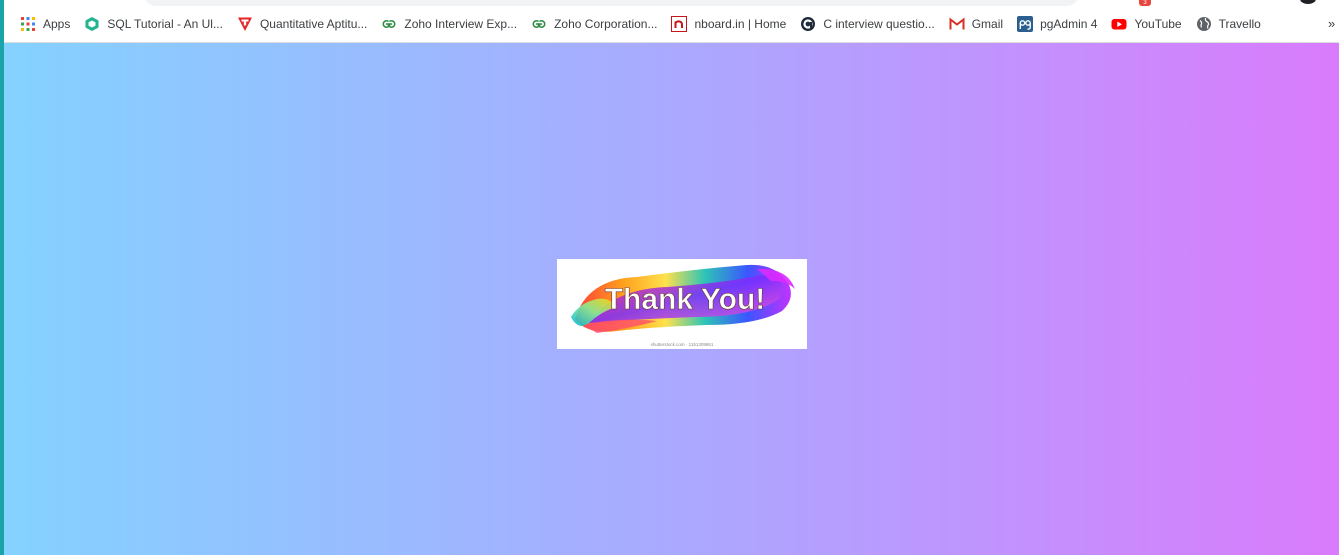  Describe the element at coordinates (957, 24) in the screenshot. I see `gmail-icon` at that location.